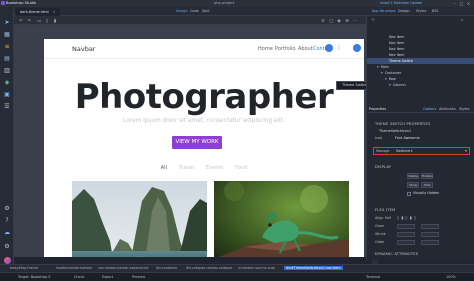  Describe the element at coordinates (420, 109) in the screenshot. I see `properties-tabs: Properties Options Attributes Styles` at that location.